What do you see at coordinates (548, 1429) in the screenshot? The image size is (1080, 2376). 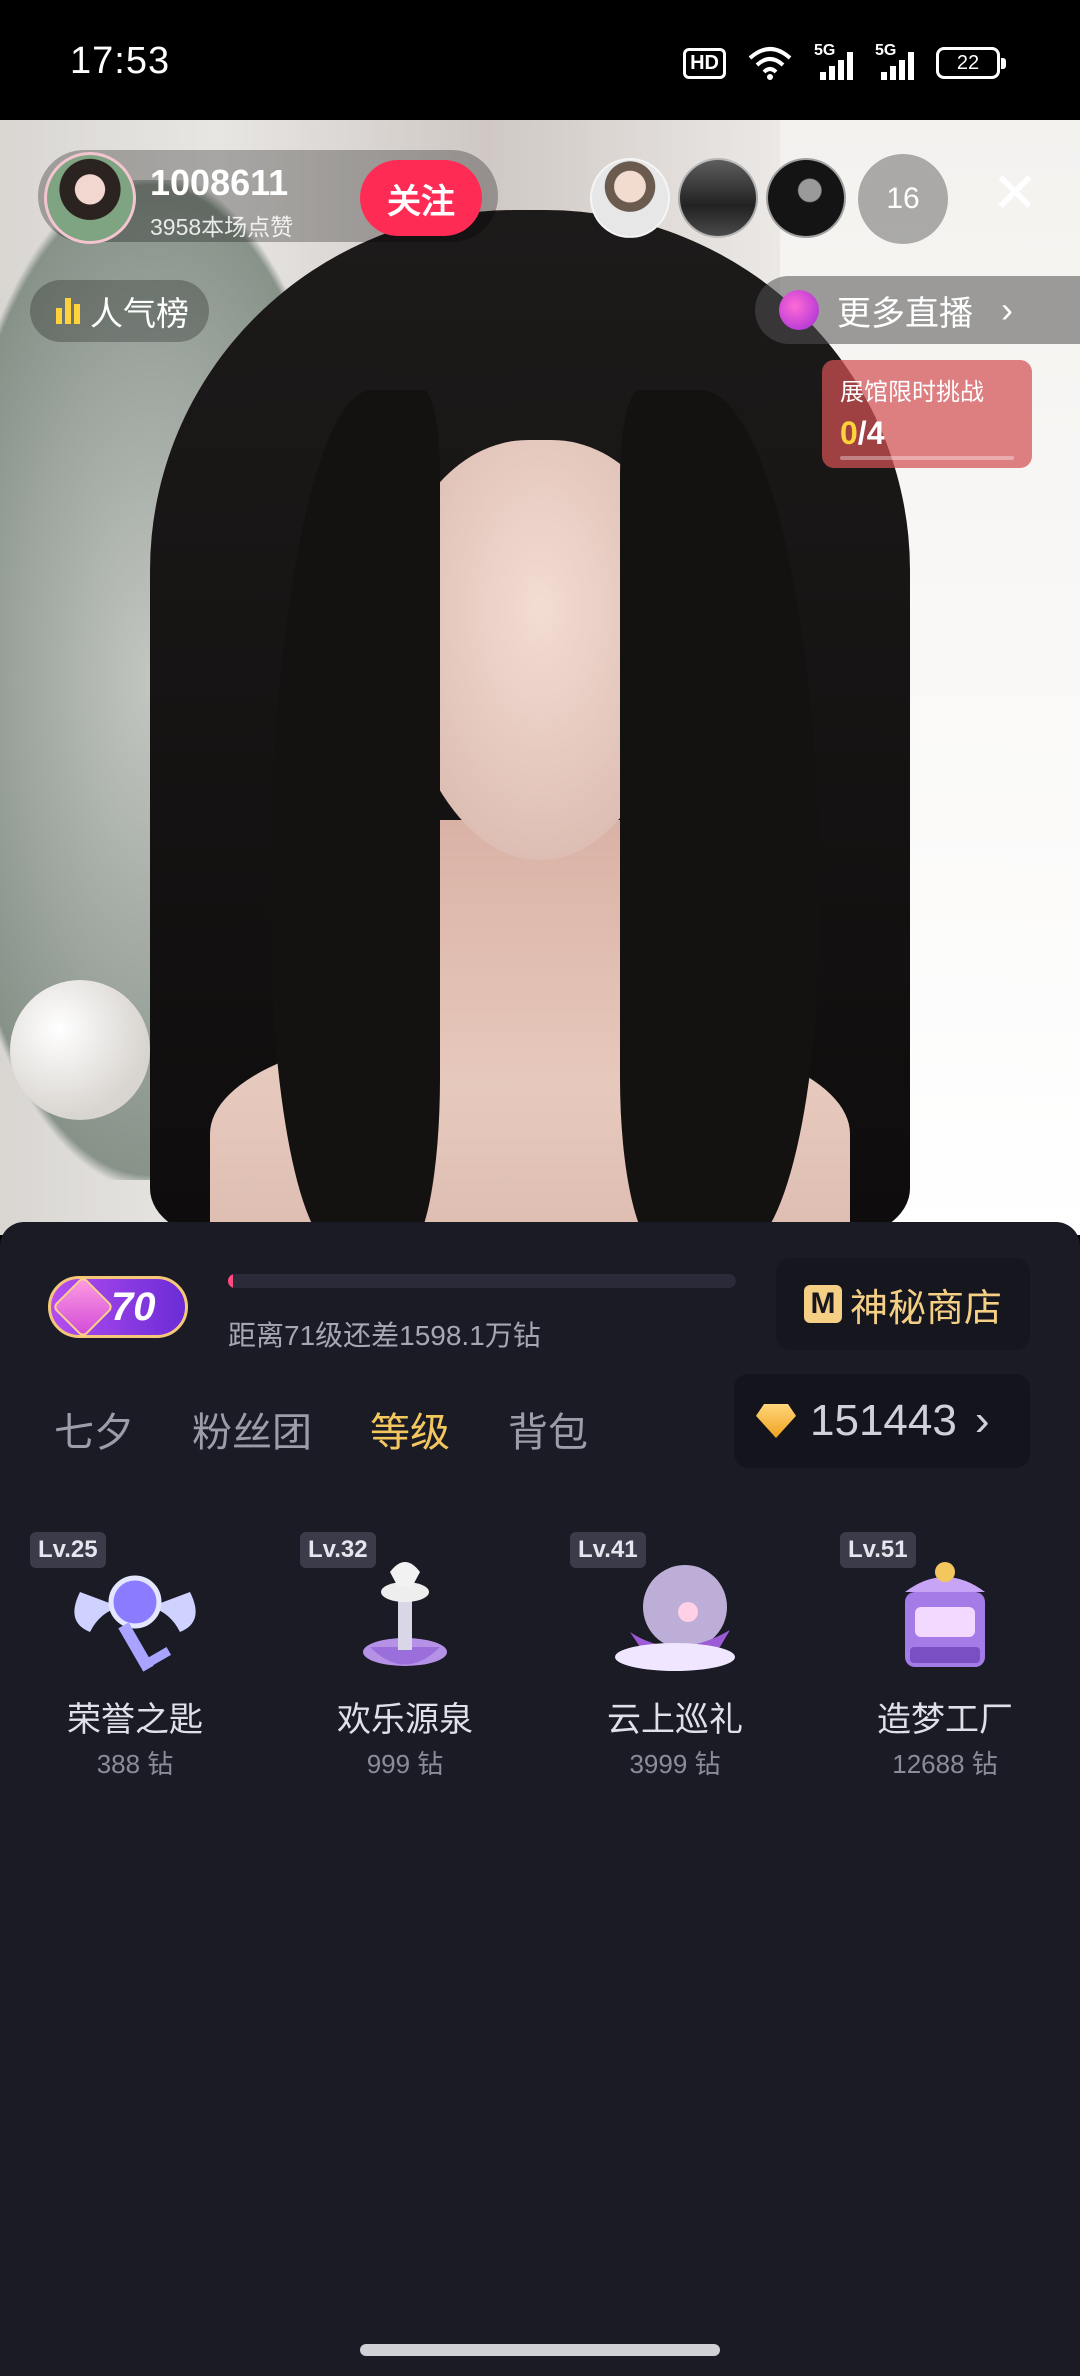 I see `tab-backpack: 背包` at bounding box center [548, 1429].